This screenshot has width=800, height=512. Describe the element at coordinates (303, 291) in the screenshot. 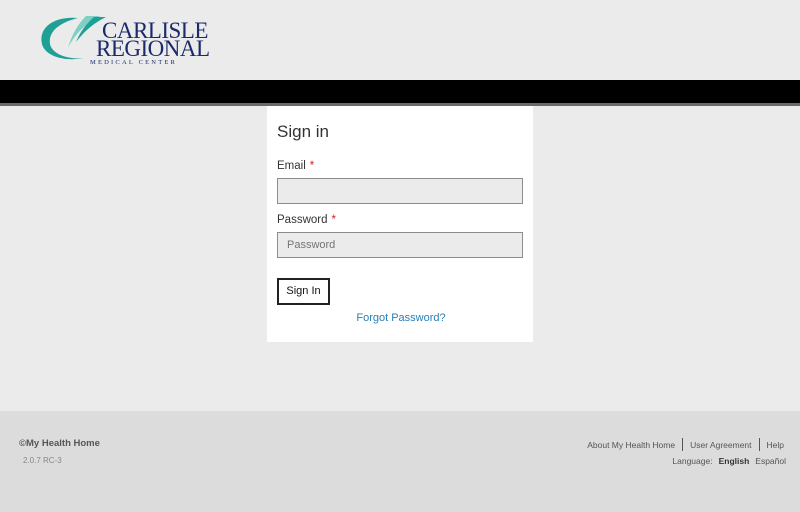

I see `sign-in-button: Sign In` at that location.